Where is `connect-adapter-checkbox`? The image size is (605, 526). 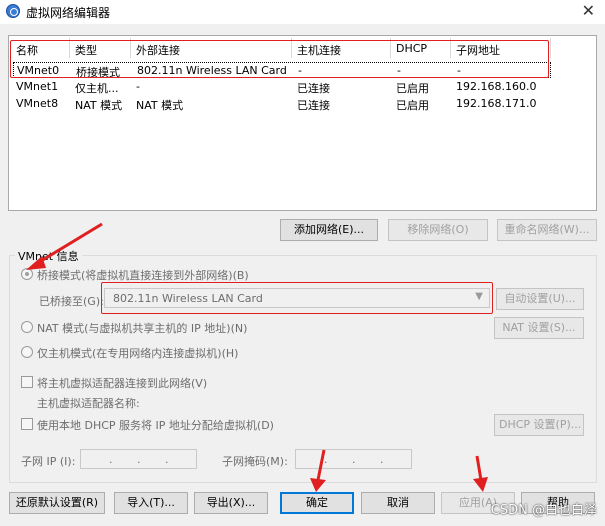 connect-adapter-checkbox is located at coordinates (27, 382).